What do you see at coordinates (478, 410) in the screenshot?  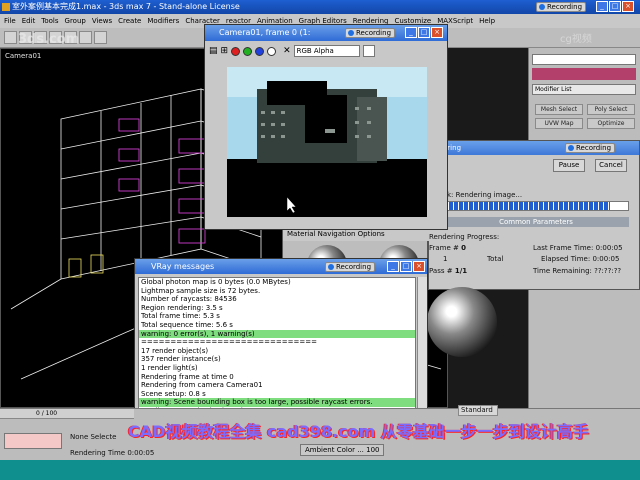 I see `standard-material-button: Standard` at bounding box center [478, 410].